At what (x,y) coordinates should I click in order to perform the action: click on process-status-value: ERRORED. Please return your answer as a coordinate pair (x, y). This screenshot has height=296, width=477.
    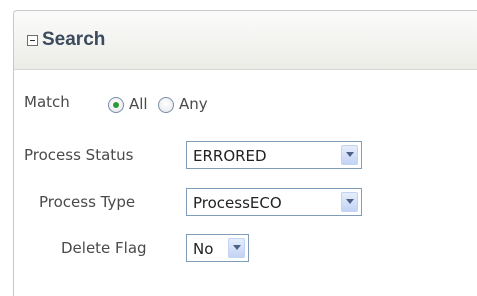
    Looking at the image, I should click on (230, 156).